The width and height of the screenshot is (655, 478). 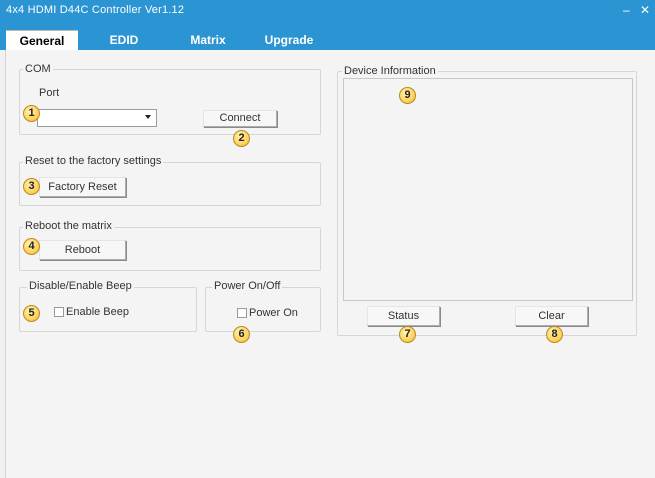 I want to click on annotation-badge-4: 4, so click(x=31, y=246).